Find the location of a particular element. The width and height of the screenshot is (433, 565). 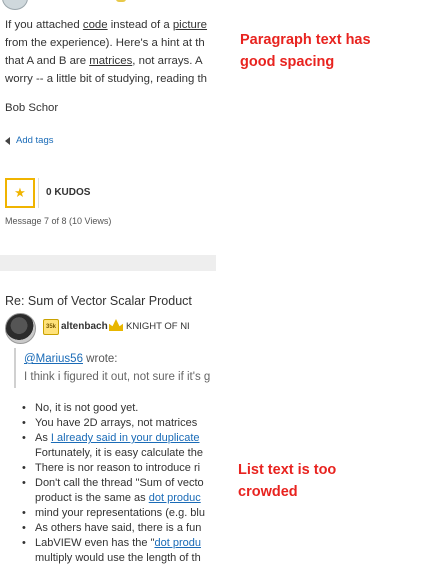

message-info: Message 7 of 8 (10 Views) is located at coordinates (58, 221).